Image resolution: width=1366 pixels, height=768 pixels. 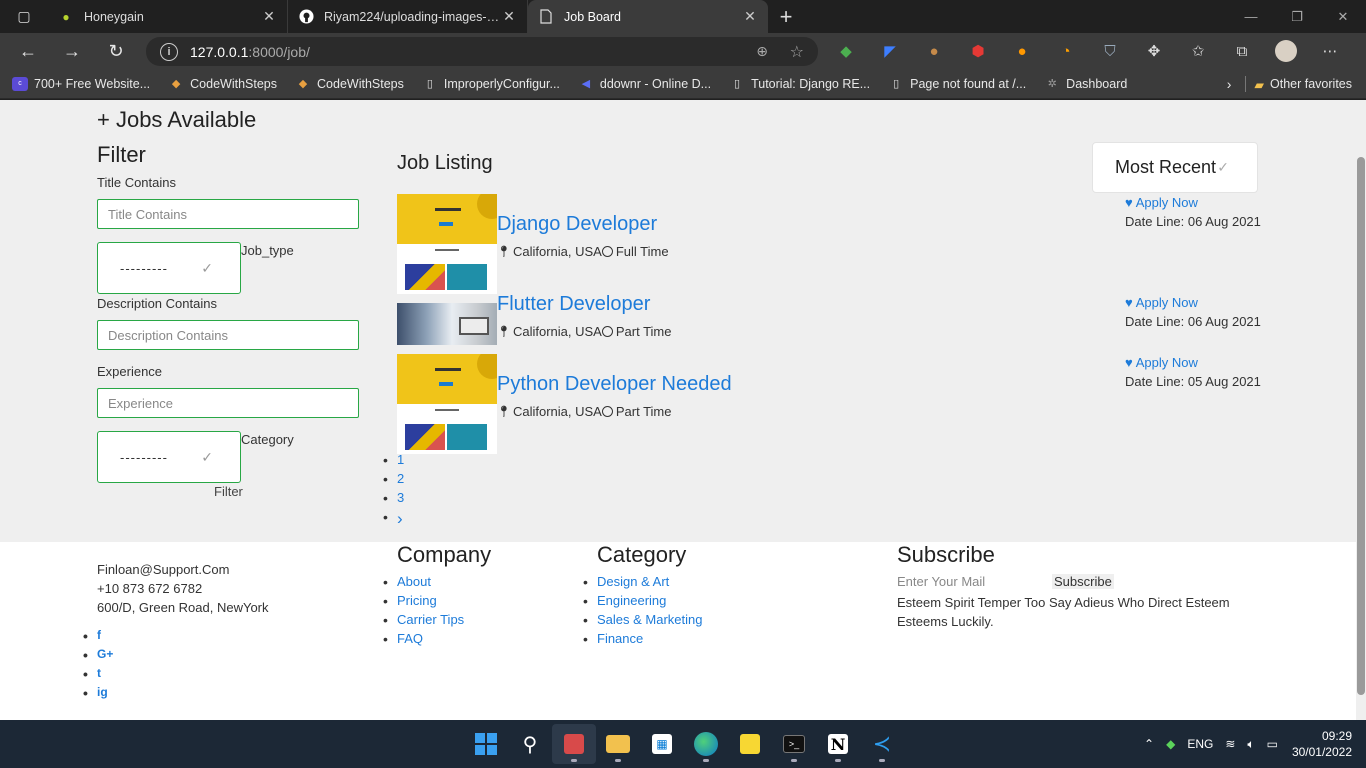 I want to click on chevron-up-icon: ⌃, so click(x=1149, y=744).